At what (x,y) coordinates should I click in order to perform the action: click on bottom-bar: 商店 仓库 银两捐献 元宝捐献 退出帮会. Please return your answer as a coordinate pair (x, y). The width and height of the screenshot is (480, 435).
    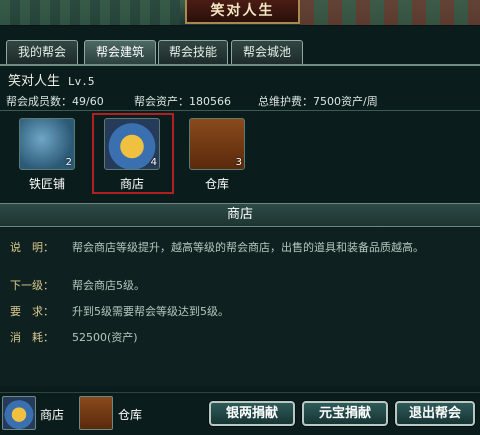
    Looking at the image, I should click on (240, 413).